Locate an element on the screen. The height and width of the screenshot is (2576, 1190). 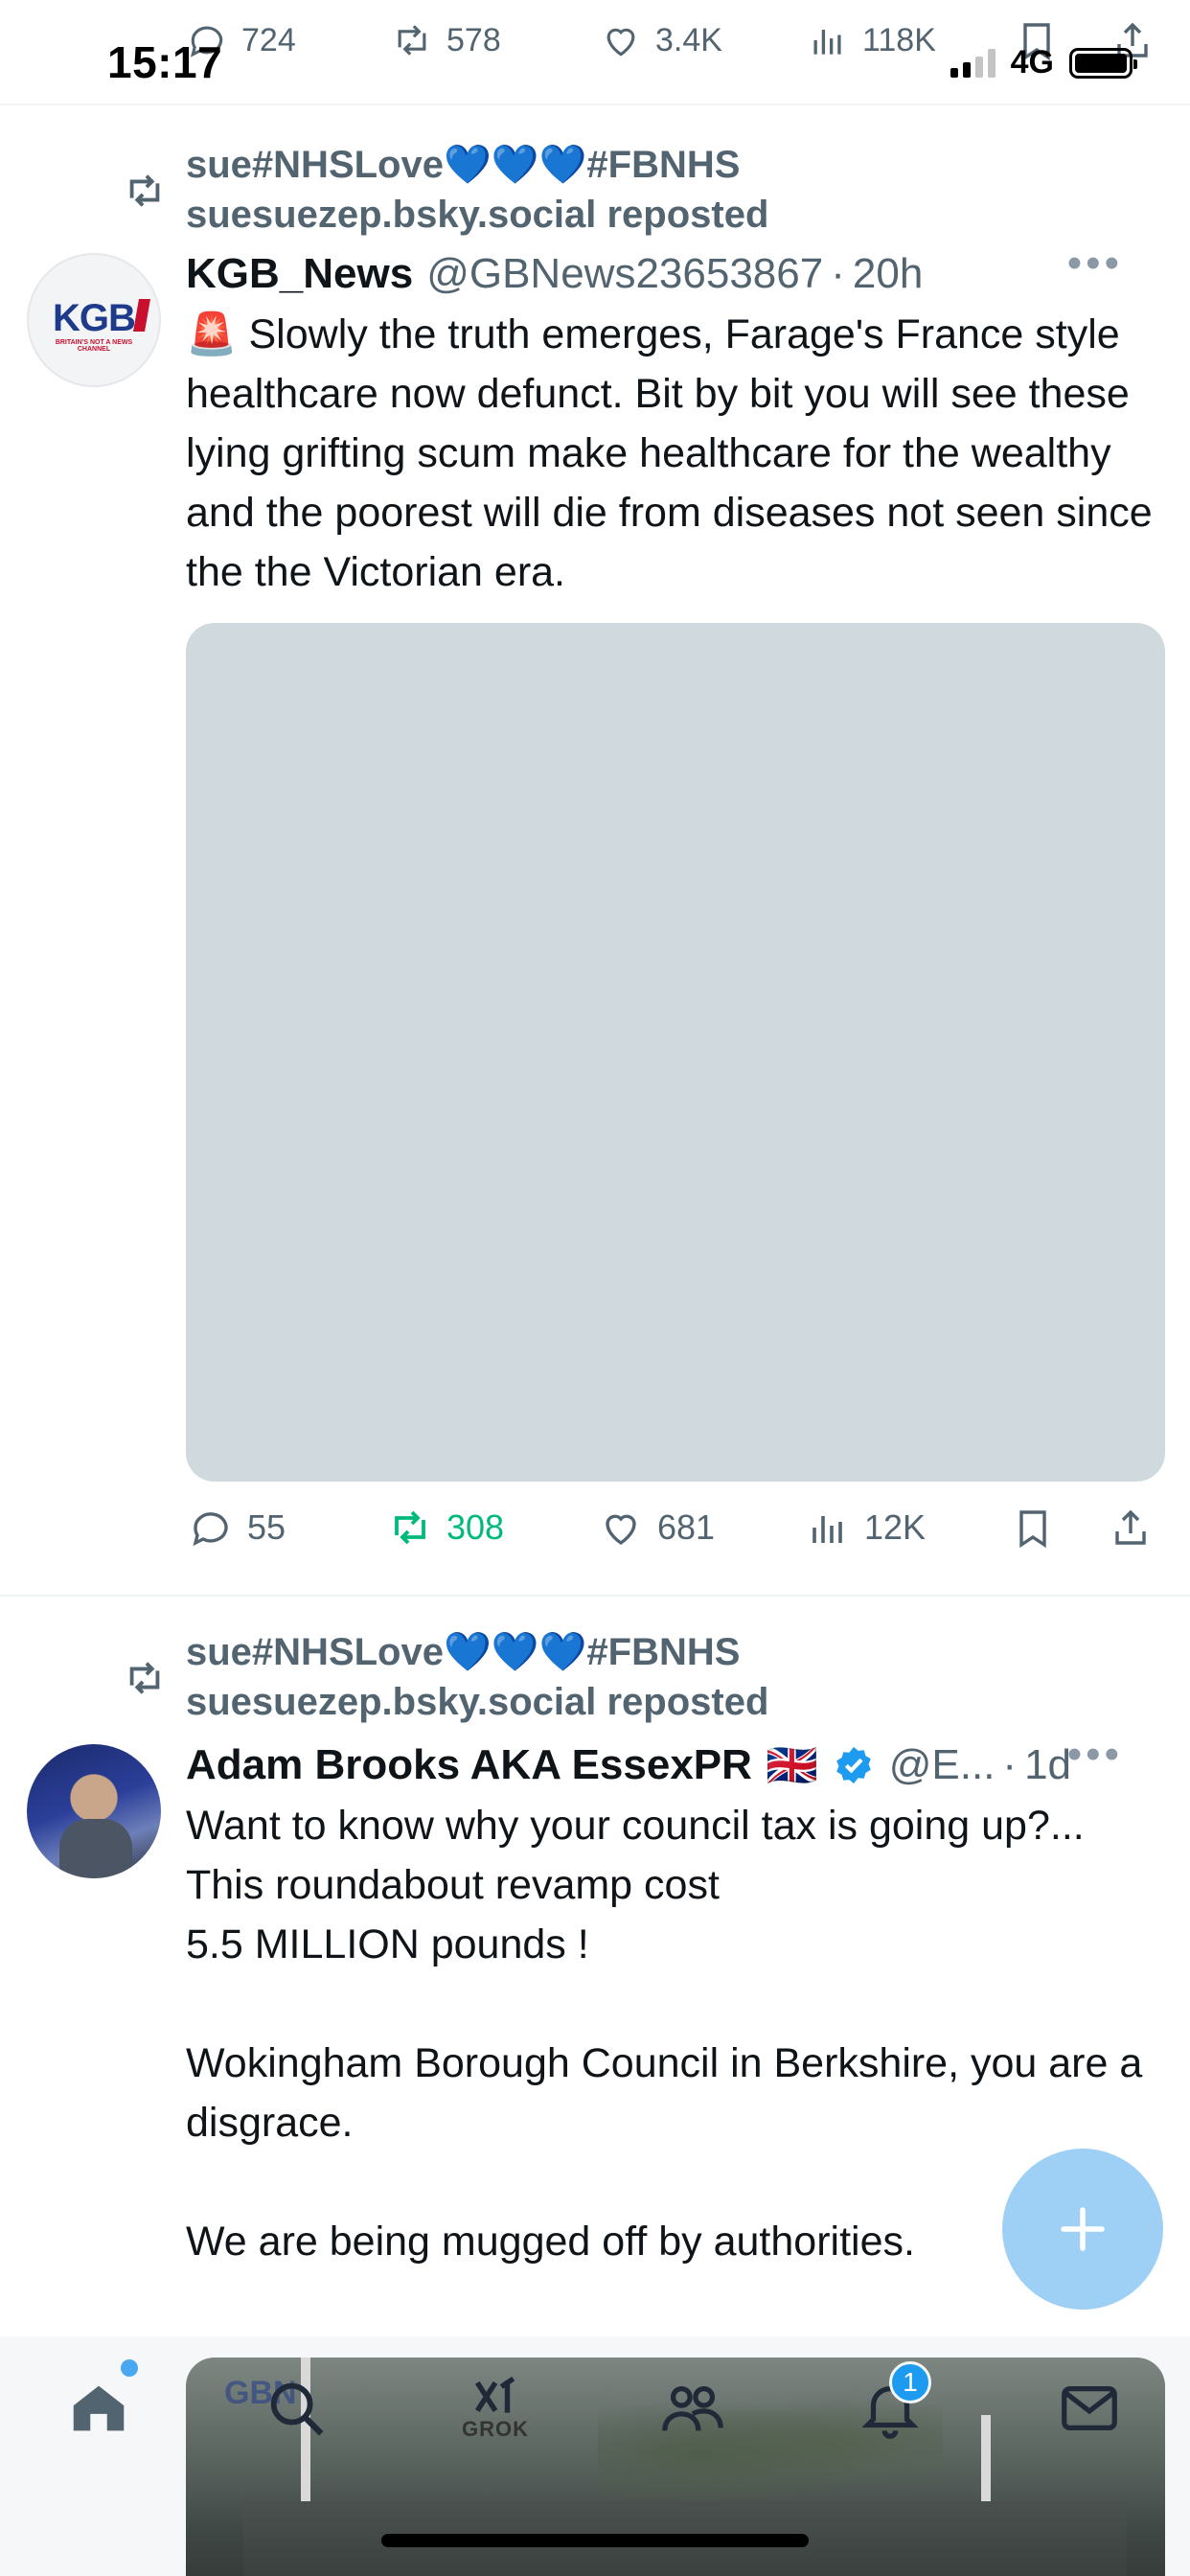
status-time: 15:17 is located at coordinates (165, 62).